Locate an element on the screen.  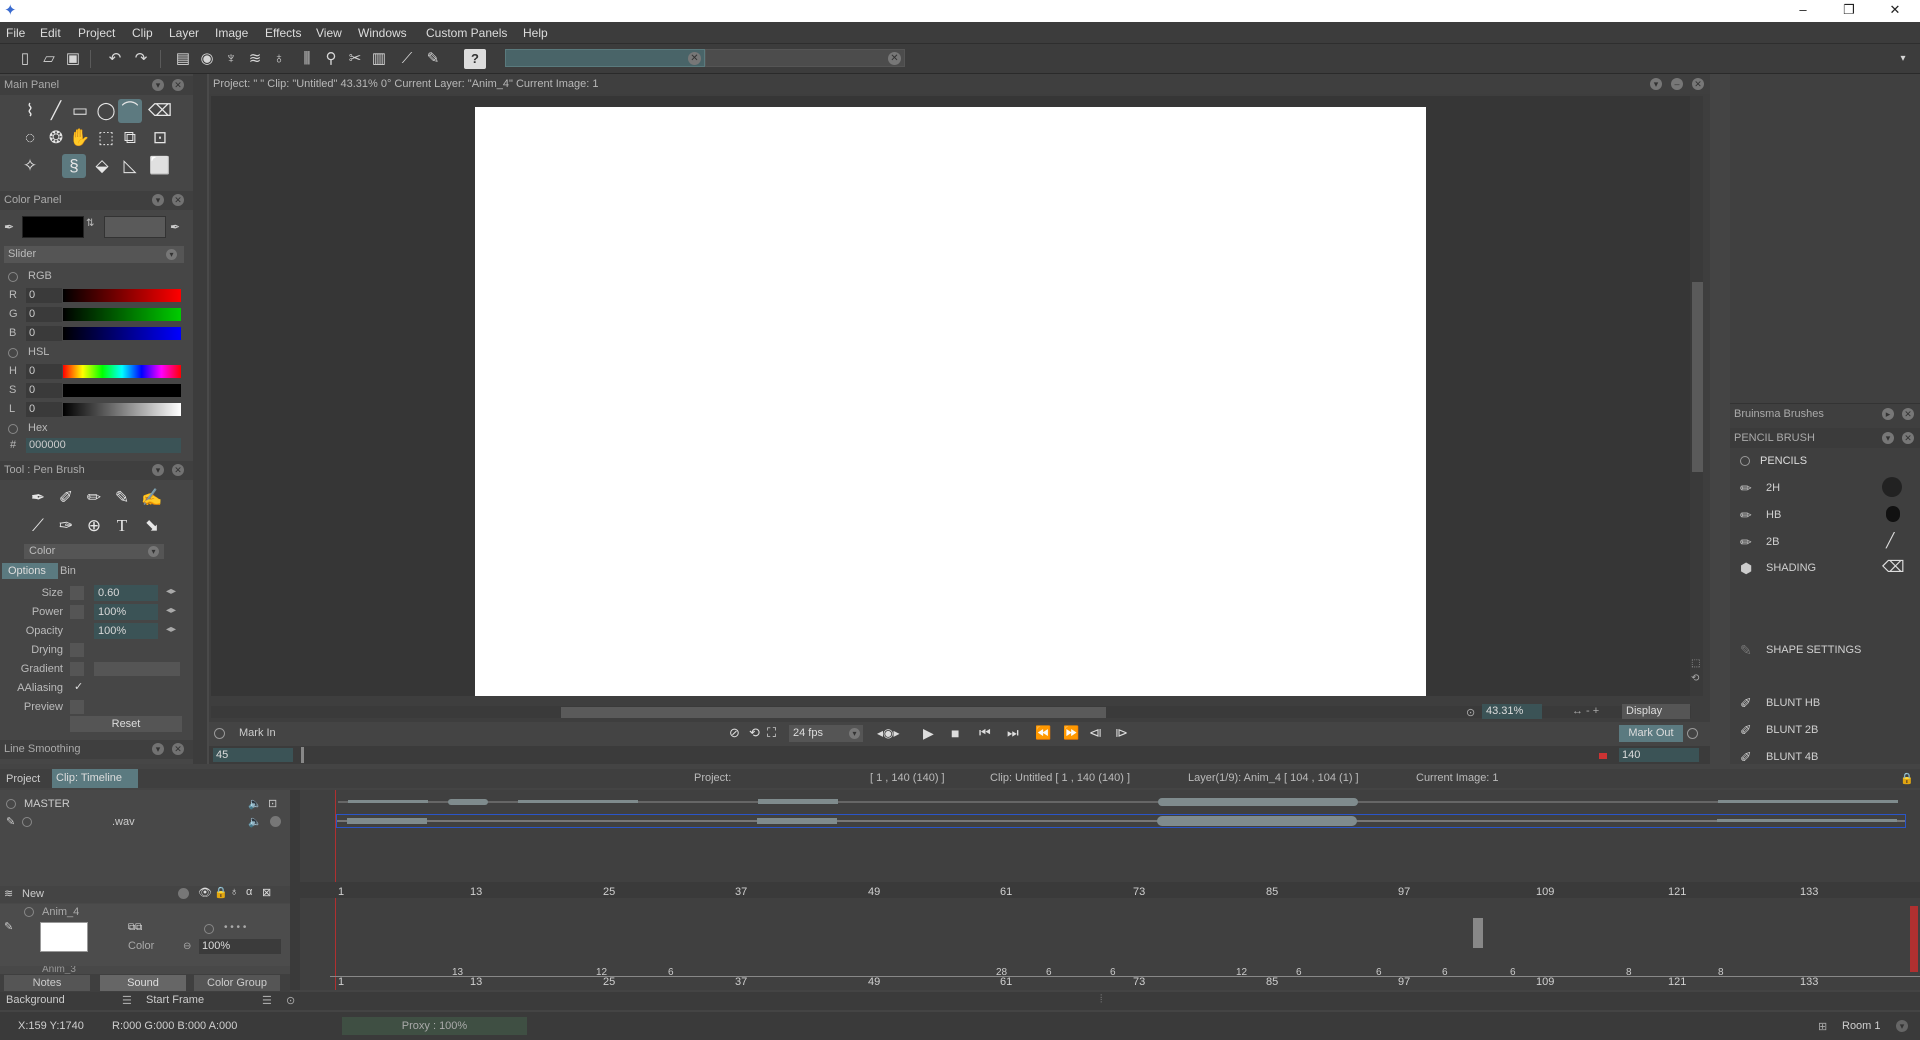
hex-radio is located at coordinates (13, 429).